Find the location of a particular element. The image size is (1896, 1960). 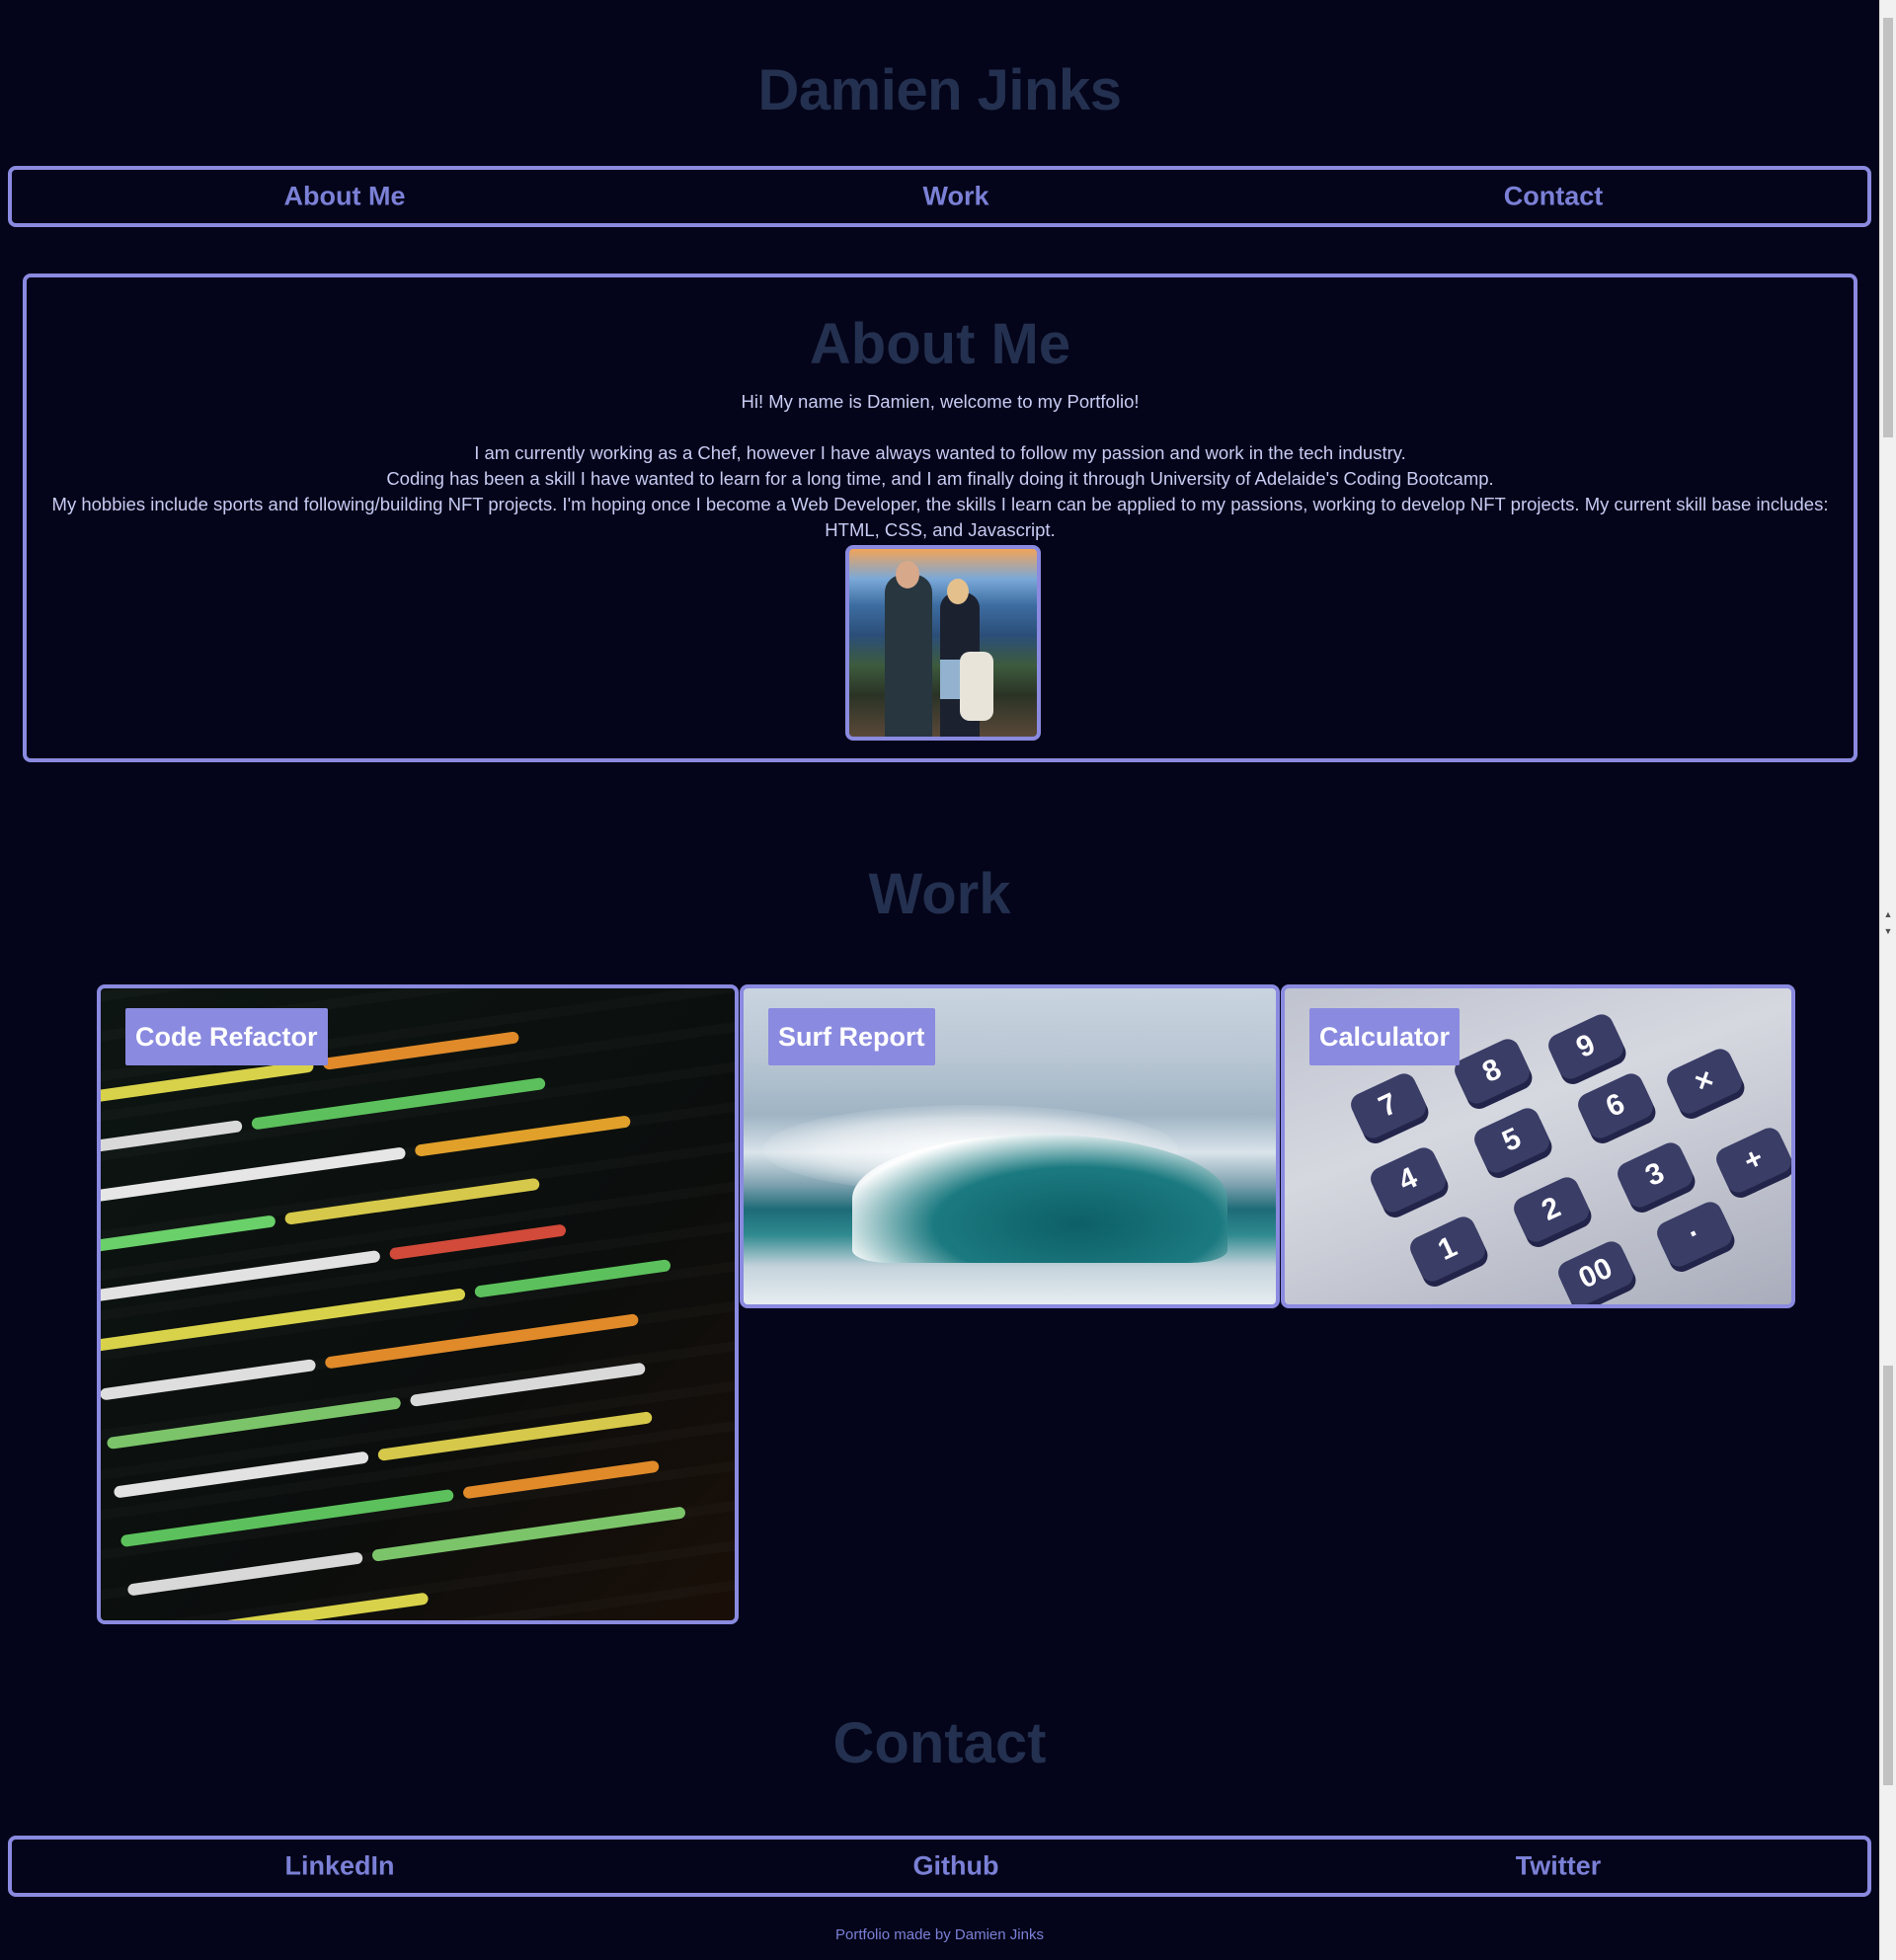

nav-contact-link: Contact is located at coordinates (1554, 197).